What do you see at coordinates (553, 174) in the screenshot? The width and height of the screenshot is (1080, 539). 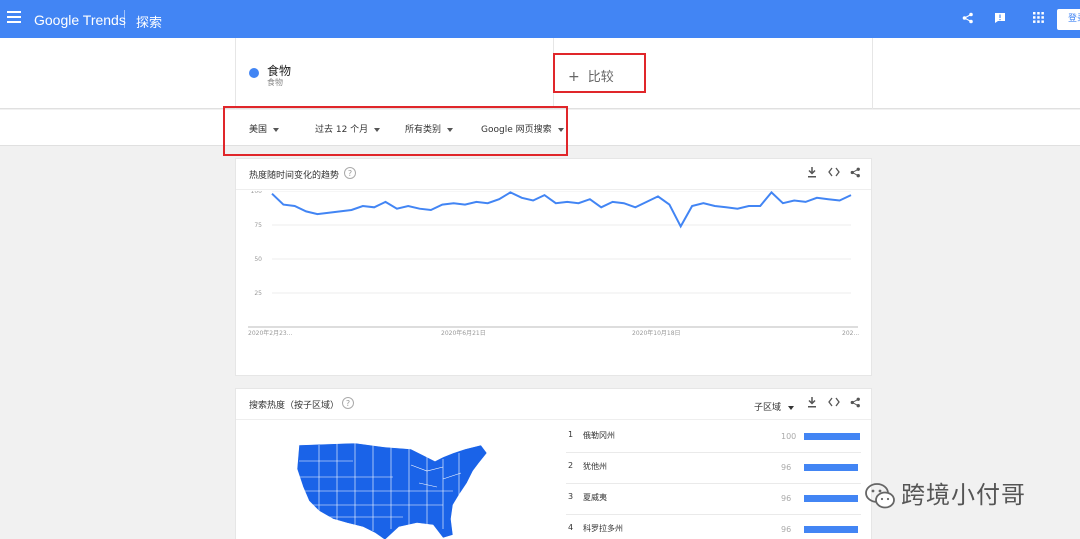 I see `card-header: 热度随时间变化的趋势 ?` at bounding box center [553, 174].